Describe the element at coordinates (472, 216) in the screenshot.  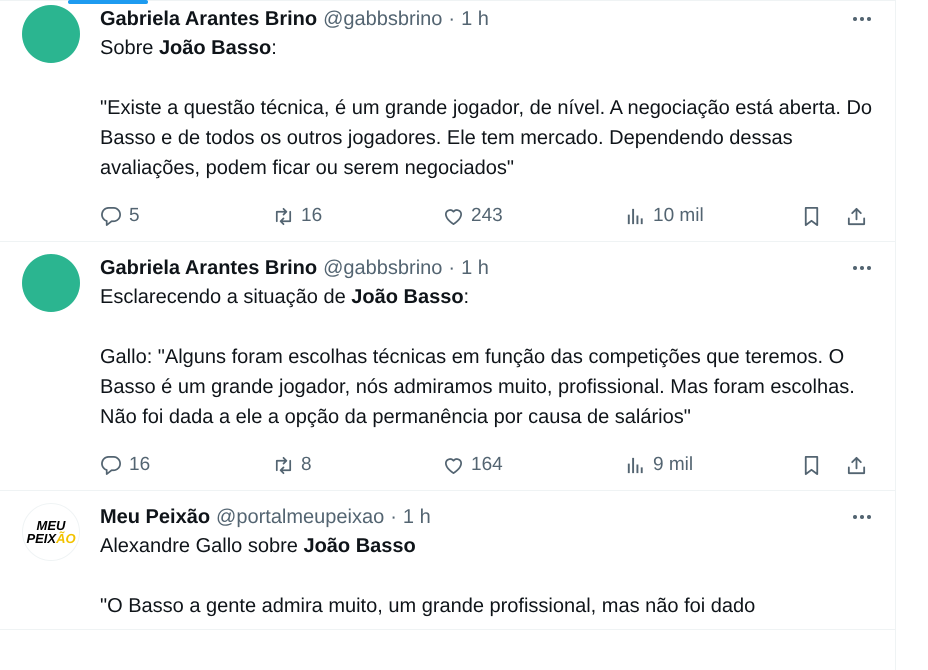
I see `like-button: 243` at that location.